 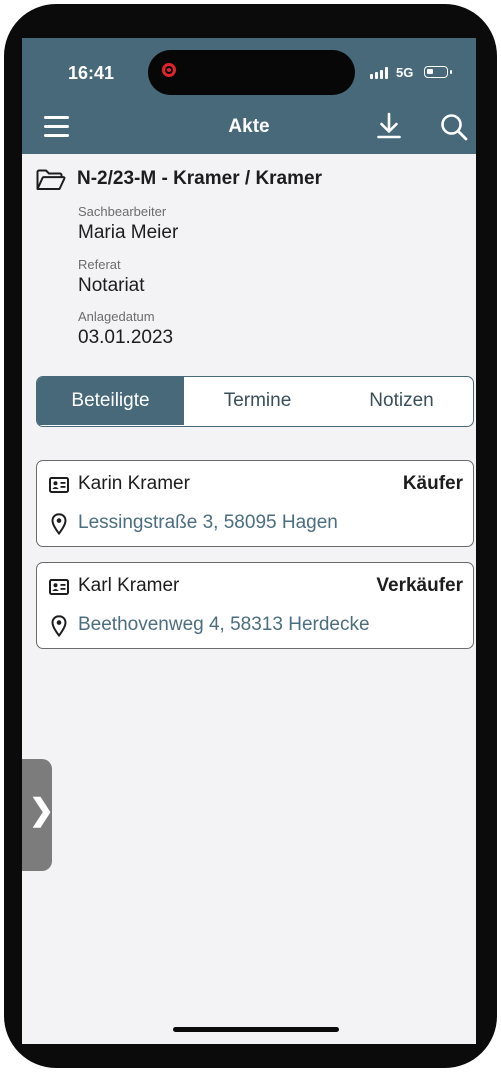 I want to click on field-value: Notariat, so click(x=111, y=285).